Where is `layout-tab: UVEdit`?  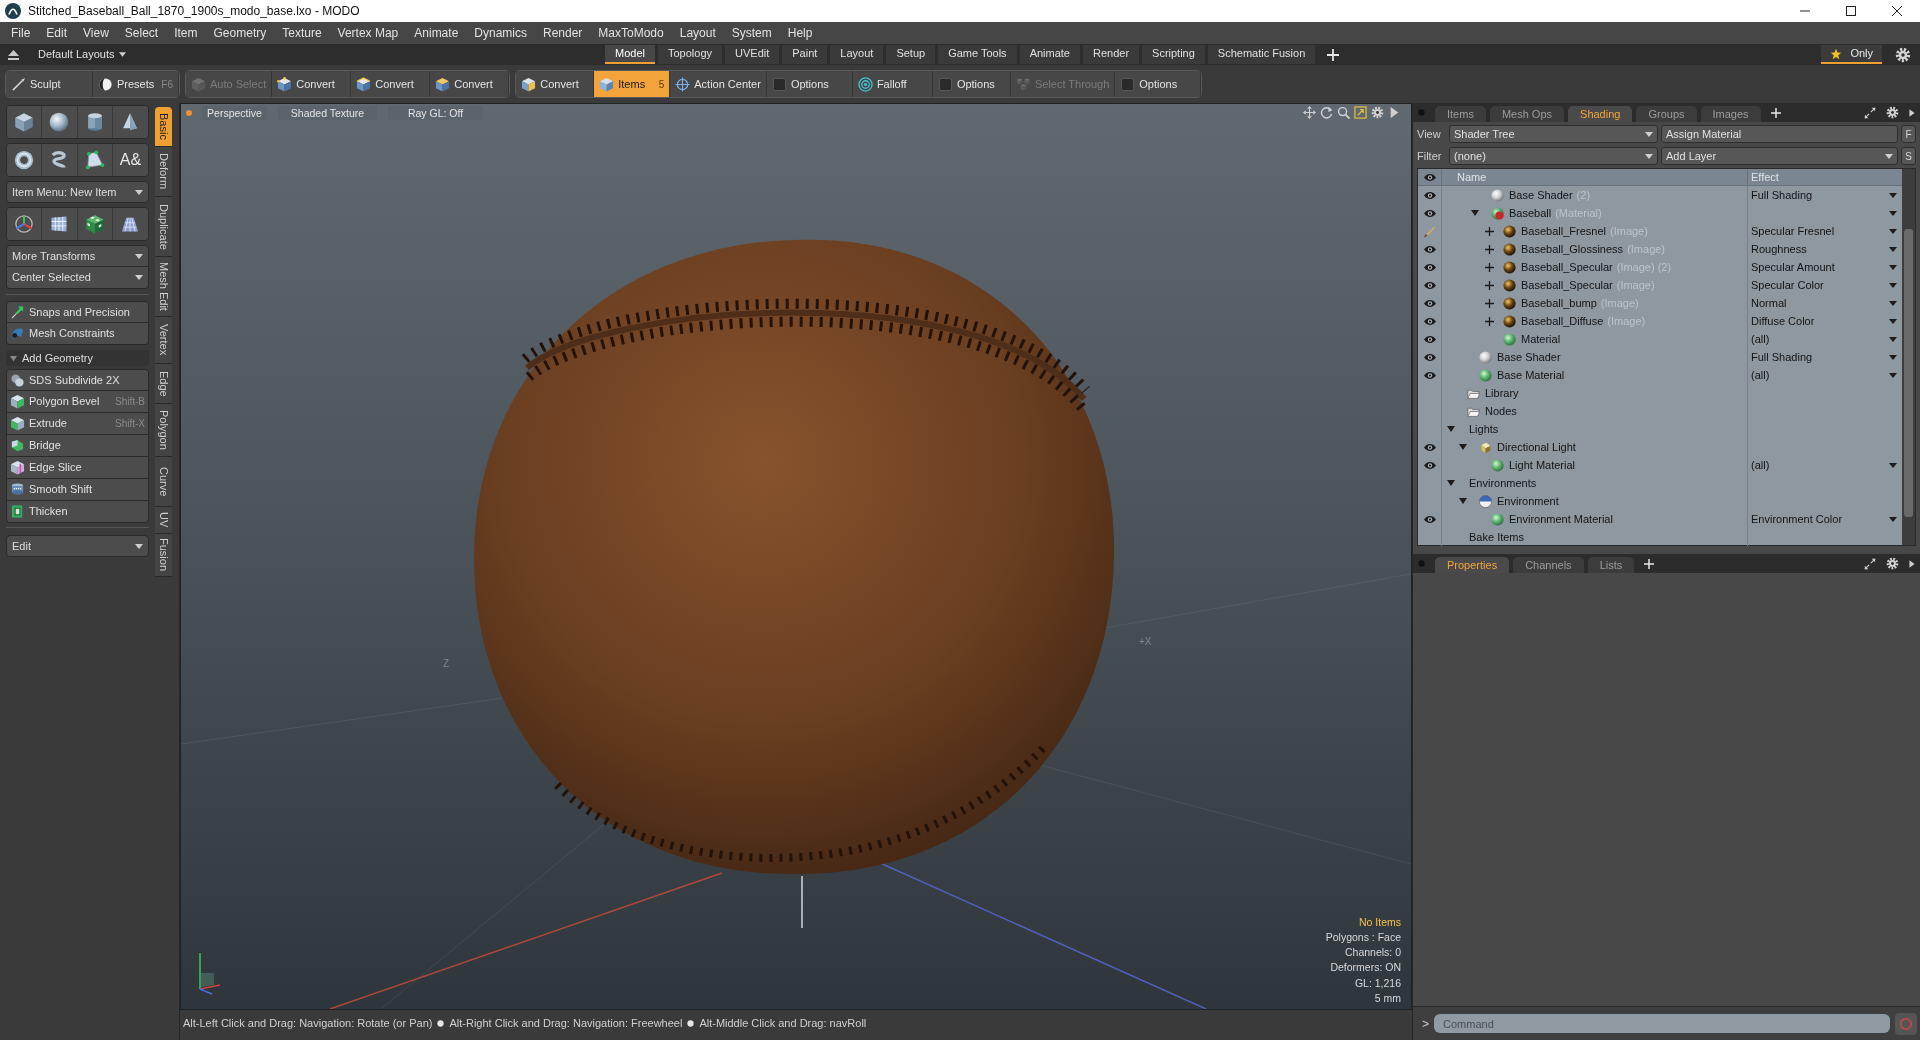 layout-tab: UVEdit is located at coordinates (752, 54).